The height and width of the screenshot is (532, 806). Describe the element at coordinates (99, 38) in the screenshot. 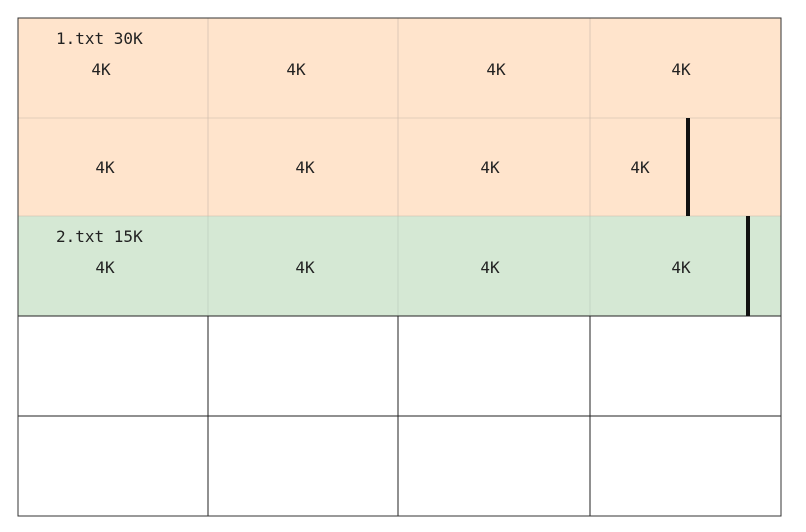

I see `file-label: 1.txt 30K` at that location.